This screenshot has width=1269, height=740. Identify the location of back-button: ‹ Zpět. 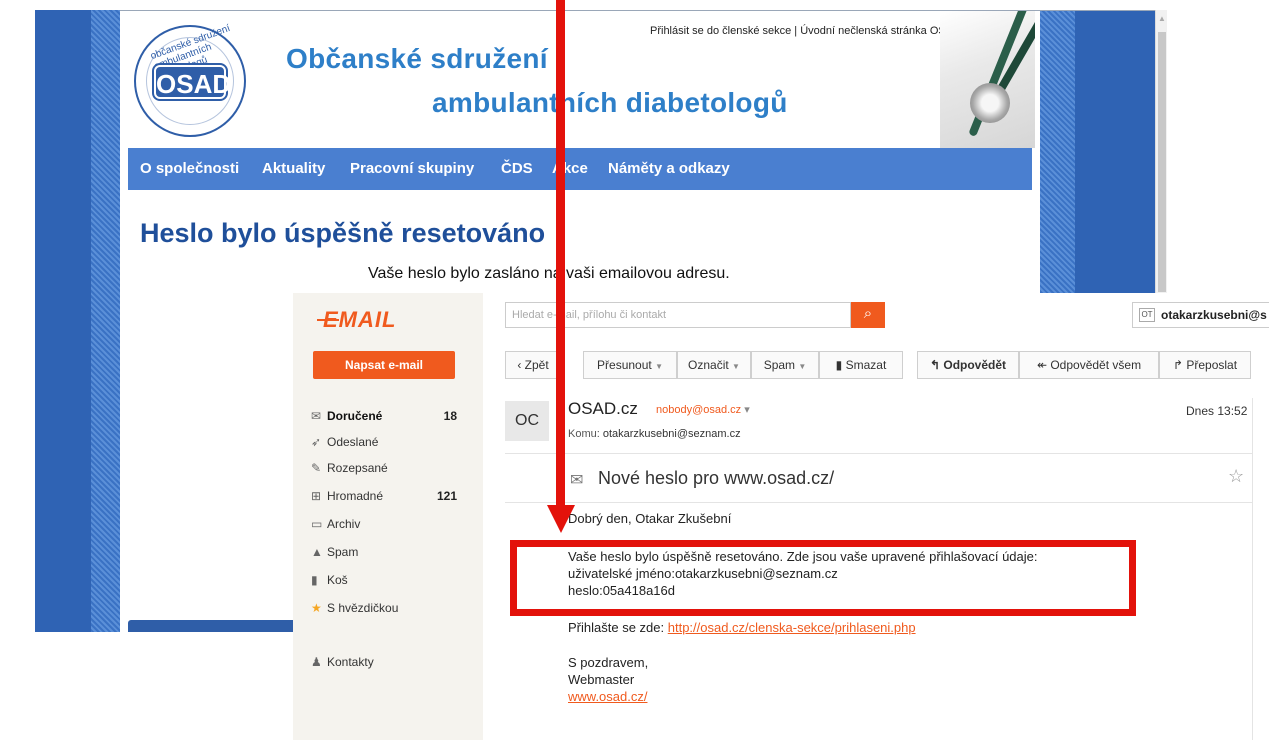
(533, 365).